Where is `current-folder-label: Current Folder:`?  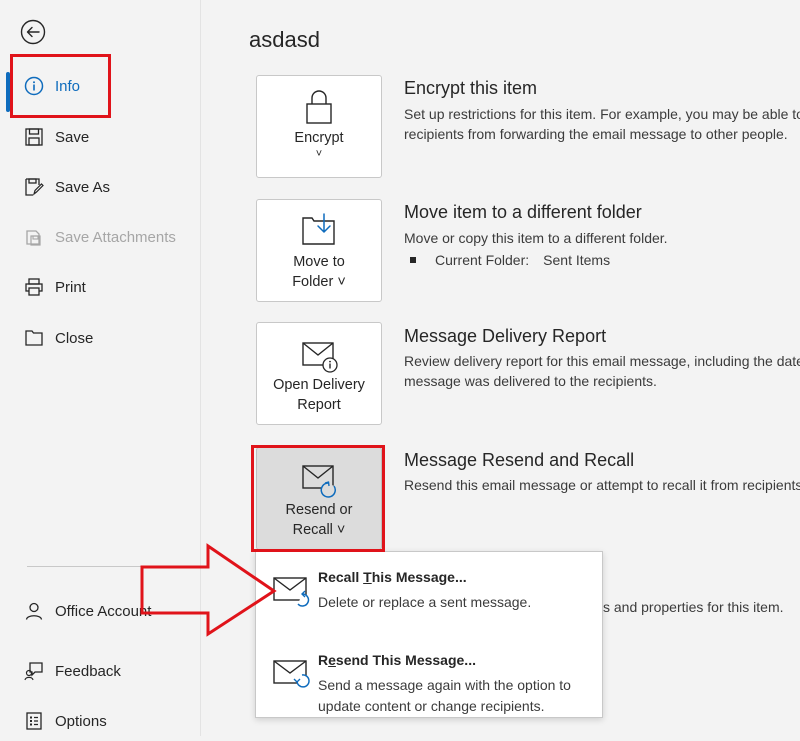
current-folder-label: Current Folder: is located at coordinates (482, 260).